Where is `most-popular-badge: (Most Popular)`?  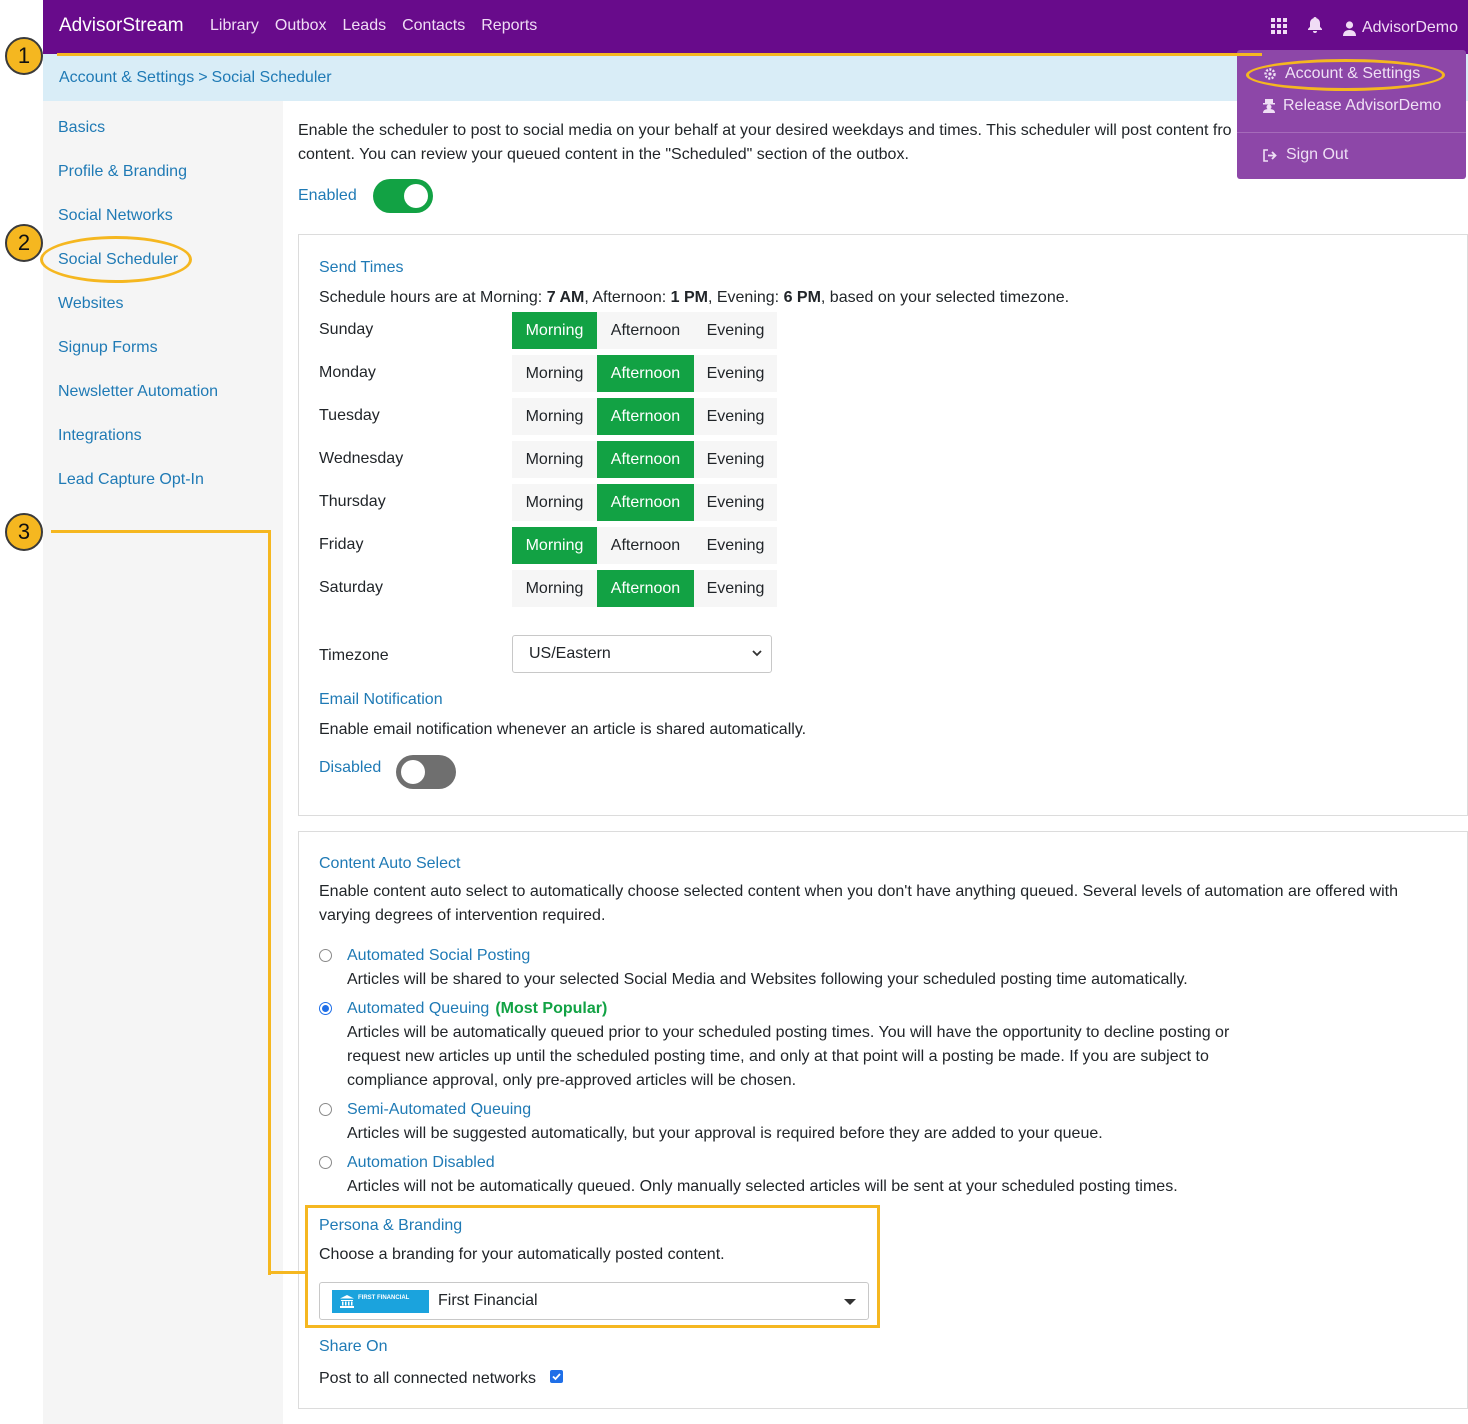 most-popular-badge: (Most Popular) is located at coordinates (551, 1008).